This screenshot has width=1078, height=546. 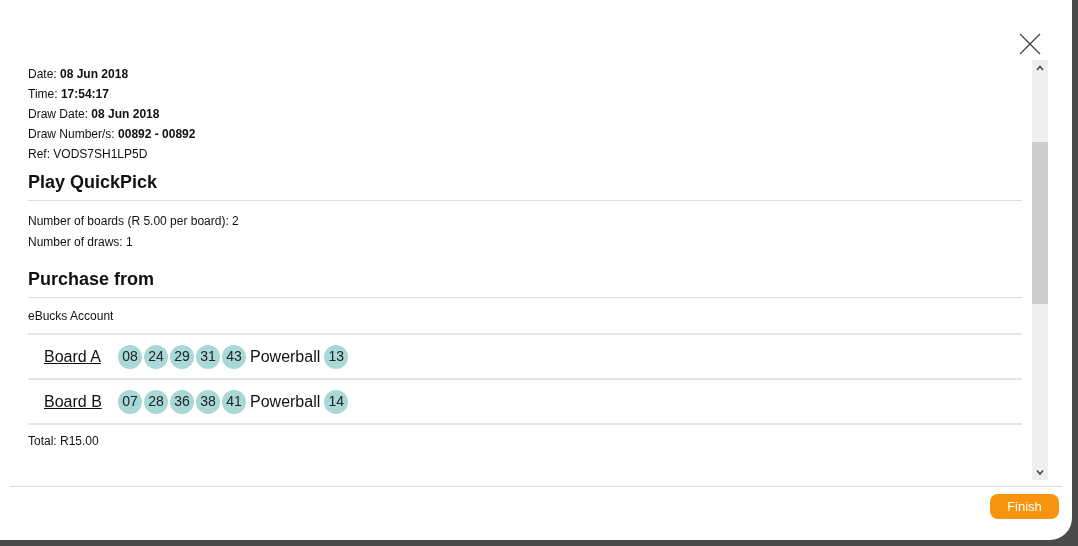 What do you see at coordinates (1030, 44) in the screenshot?
I see `close-icon` at bounding box center [1030, 44].